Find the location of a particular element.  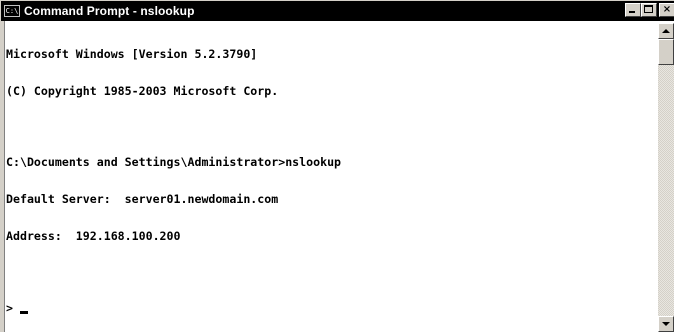

window-frame-left is located at coordinates (3, 176).